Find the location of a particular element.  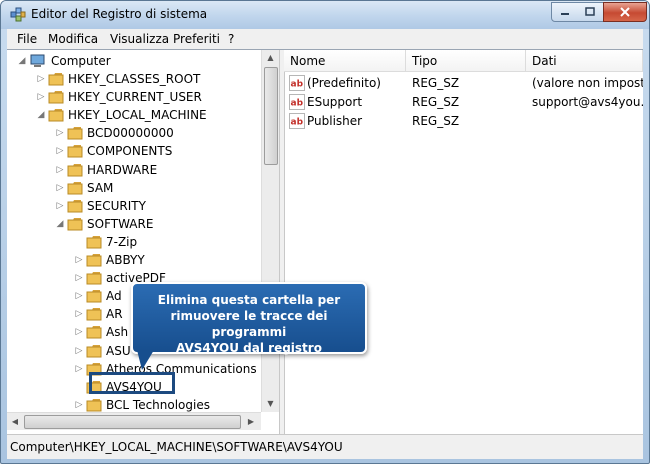

tree-item: ▷ HKEY_CLASSES_ROOT is located at coordinates (118, 79).